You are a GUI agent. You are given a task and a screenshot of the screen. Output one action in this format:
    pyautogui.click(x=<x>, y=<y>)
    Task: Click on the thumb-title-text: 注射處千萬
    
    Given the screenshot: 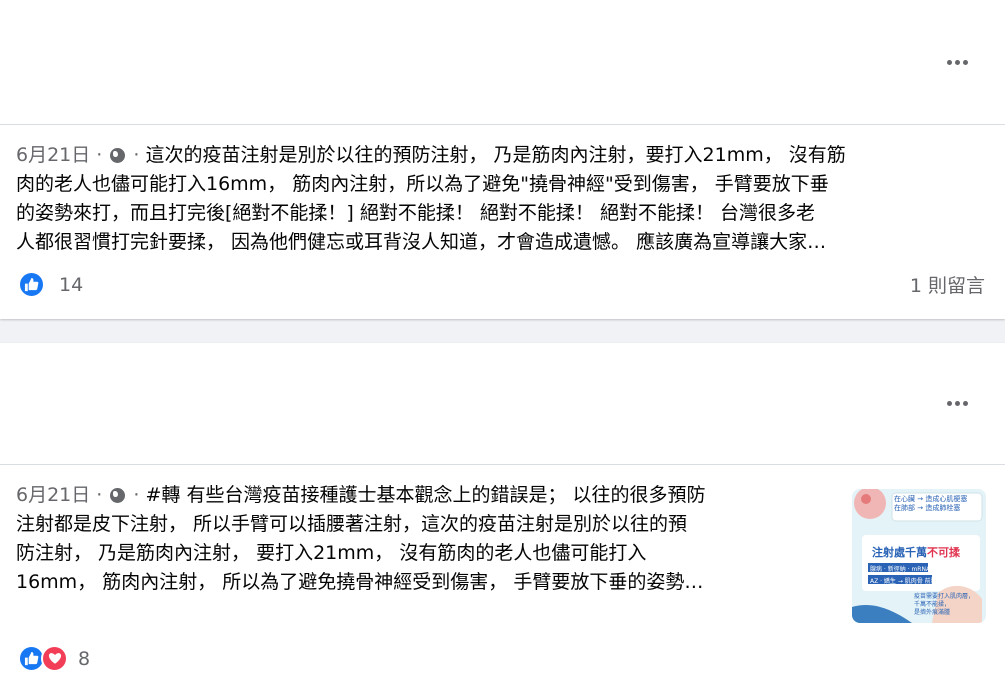 What is the action you would take?
    pyautogui.click(x=899, y=552)
    